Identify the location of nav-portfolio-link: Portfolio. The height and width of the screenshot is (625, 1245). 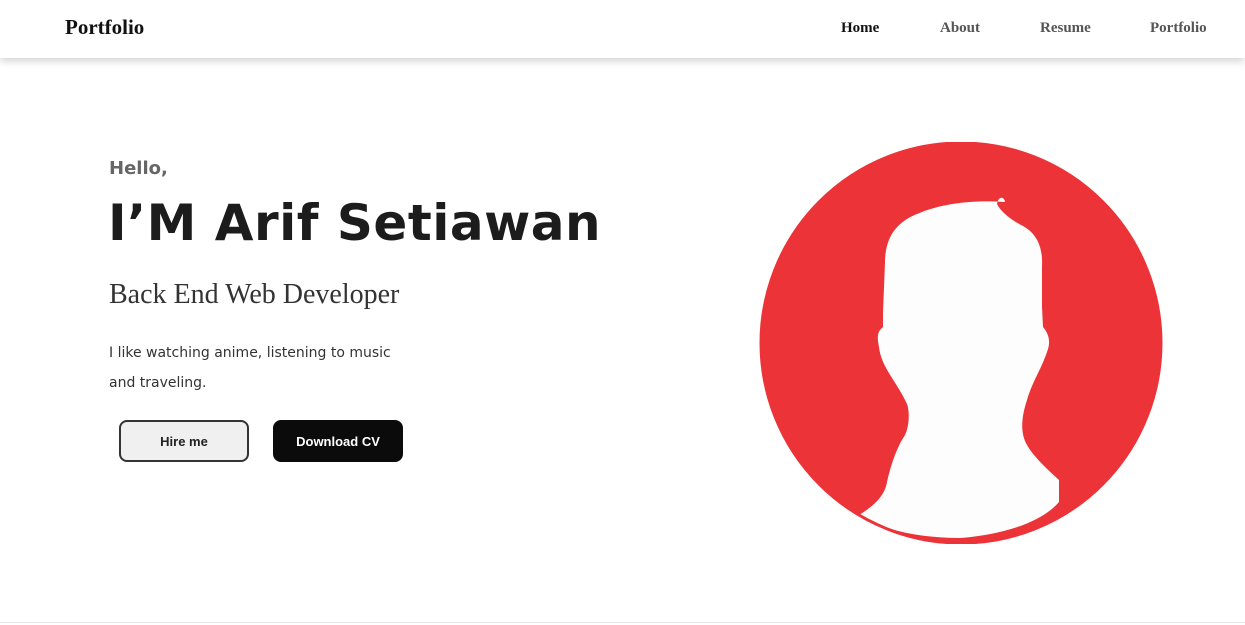
(1178, 28).